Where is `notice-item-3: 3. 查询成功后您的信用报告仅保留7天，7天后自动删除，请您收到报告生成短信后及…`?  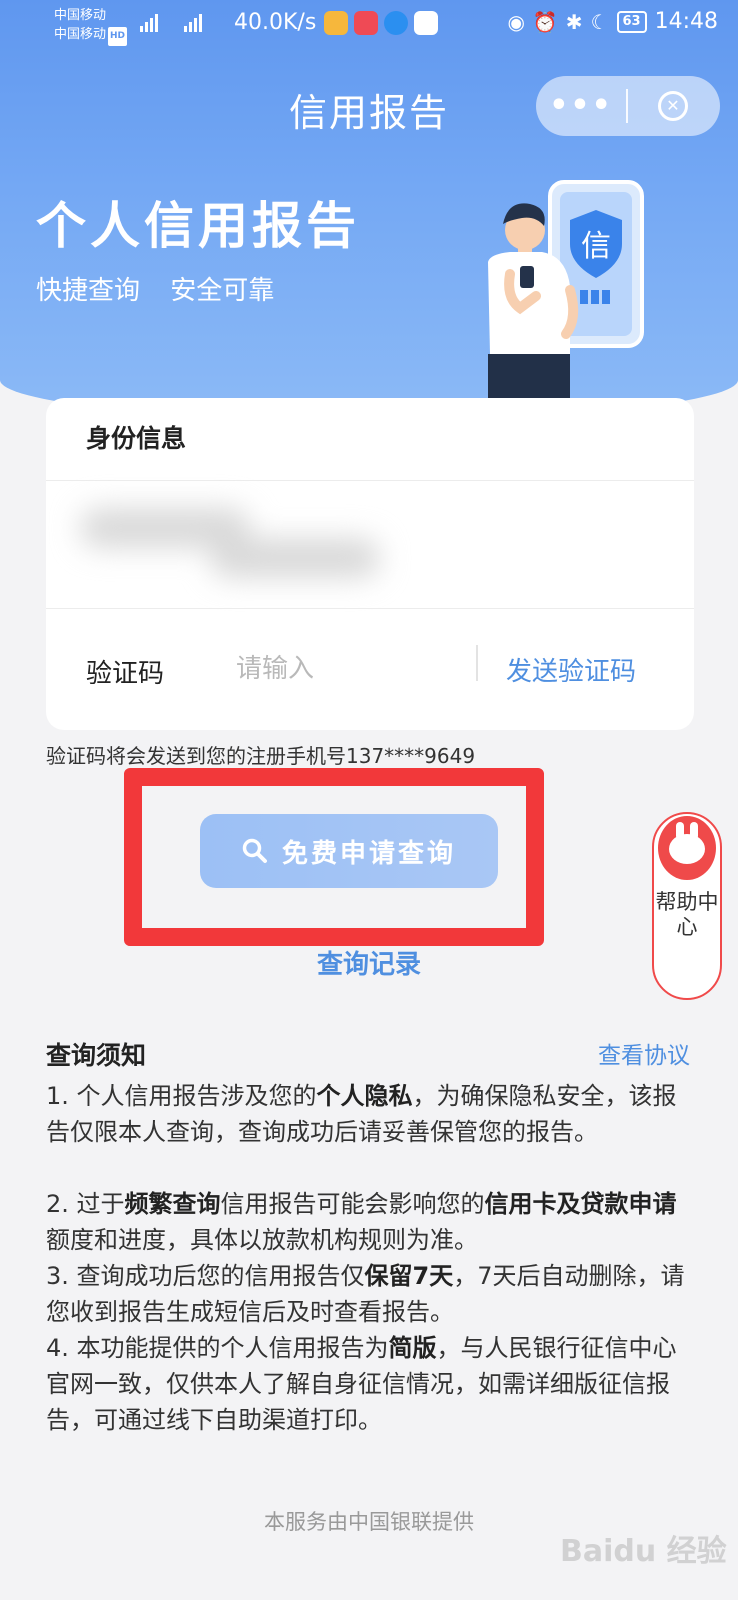 notice-item-3: 3. 查询成功后您的信用报告仅保留7天，7天后自动删除，请您收到报告生成短信后及… is located at coordinates (365, 1294).